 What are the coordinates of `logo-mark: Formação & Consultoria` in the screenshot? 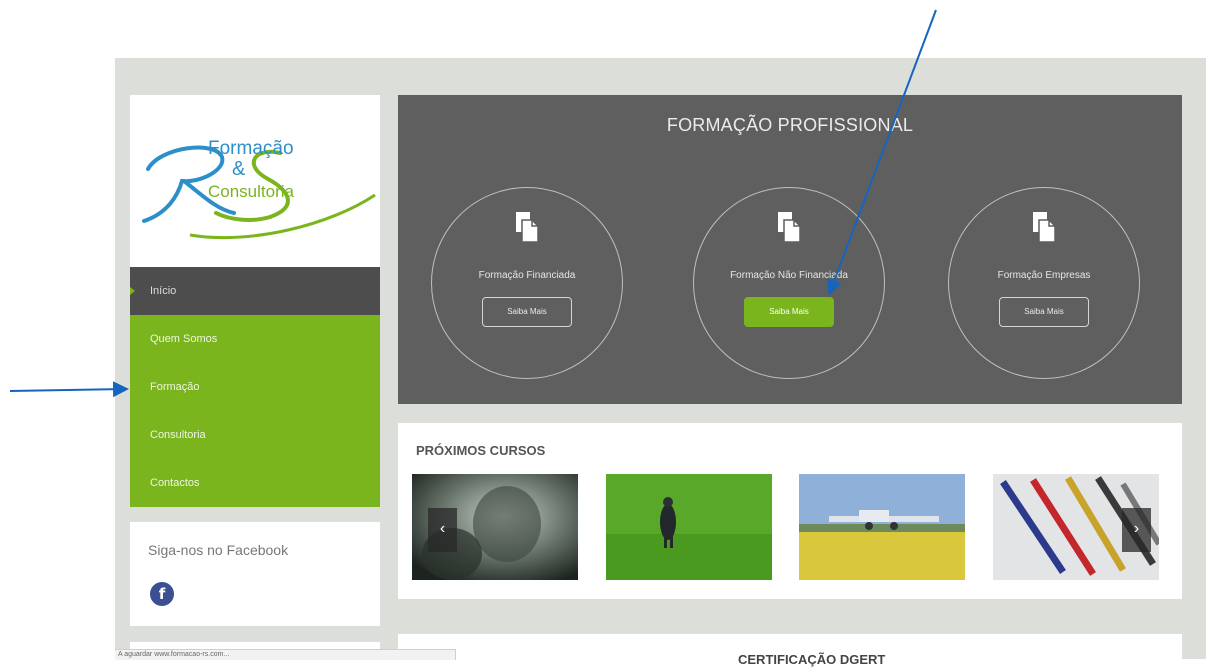 It's located at (259, 189).